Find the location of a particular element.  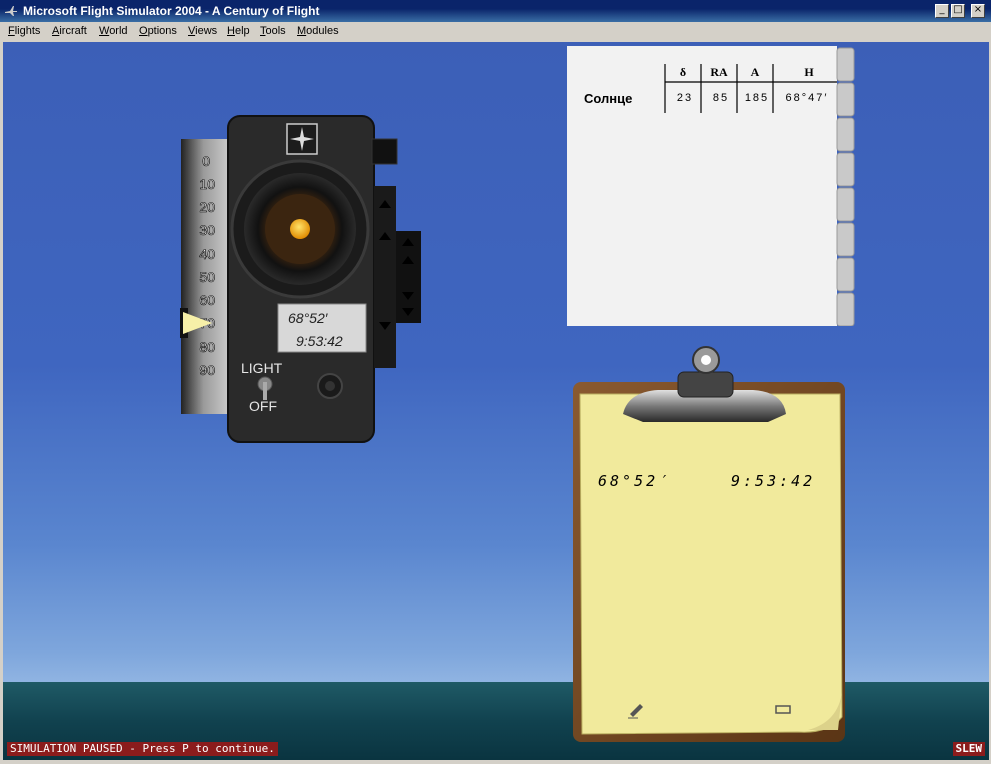

status-paused: SIMULATION PAUSED - Press P to continue. is located at coordinates (142, 749).